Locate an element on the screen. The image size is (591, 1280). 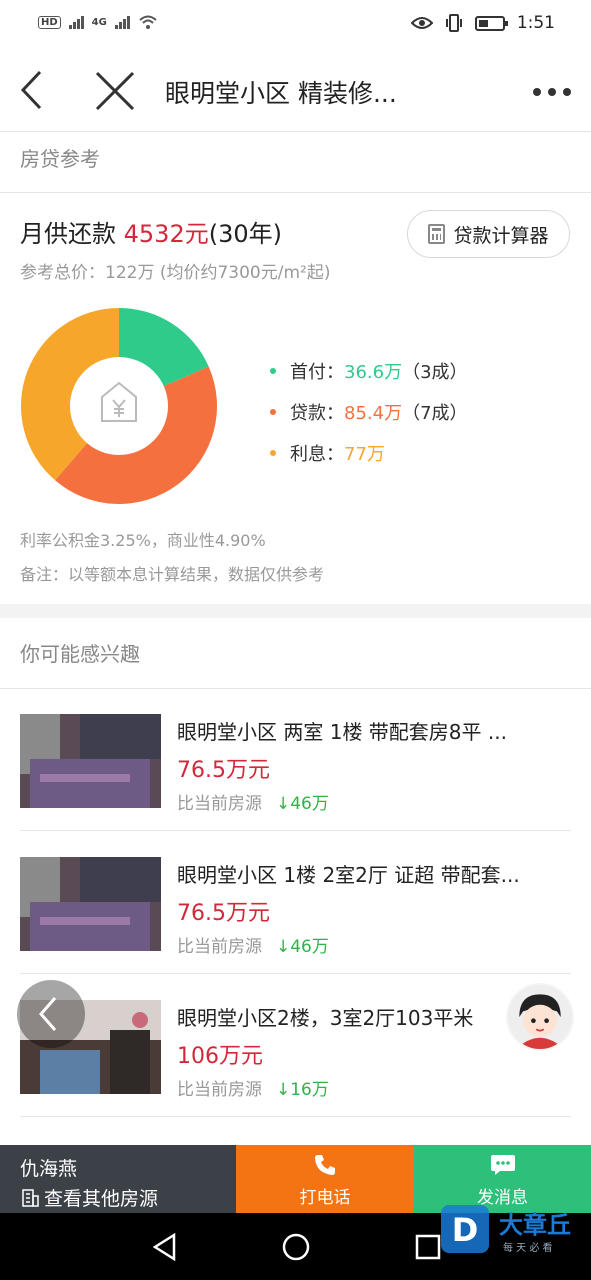
signal-icon is located at coordinates (76, 22).